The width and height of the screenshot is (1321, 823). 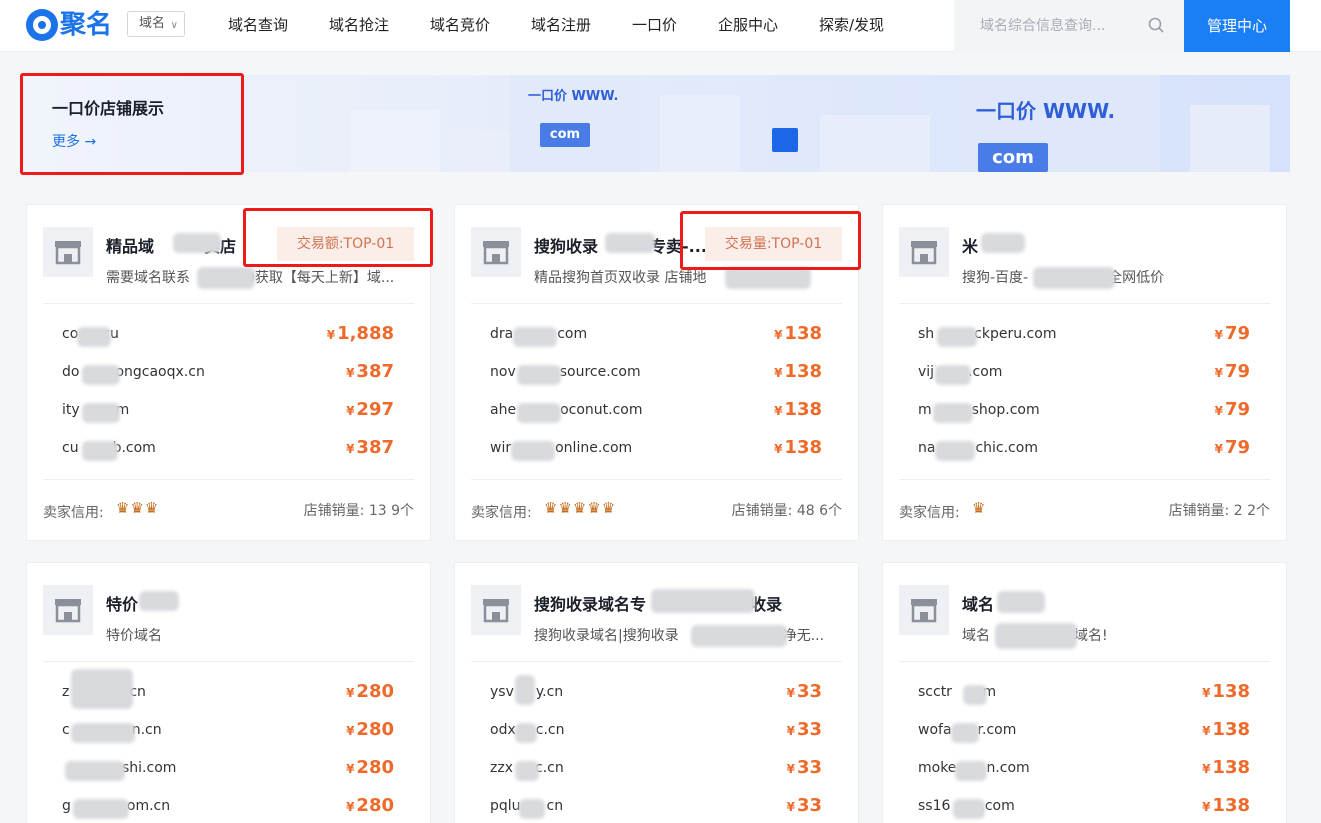 I want to click on shop-name: 域名, so click(x=978, y=603).